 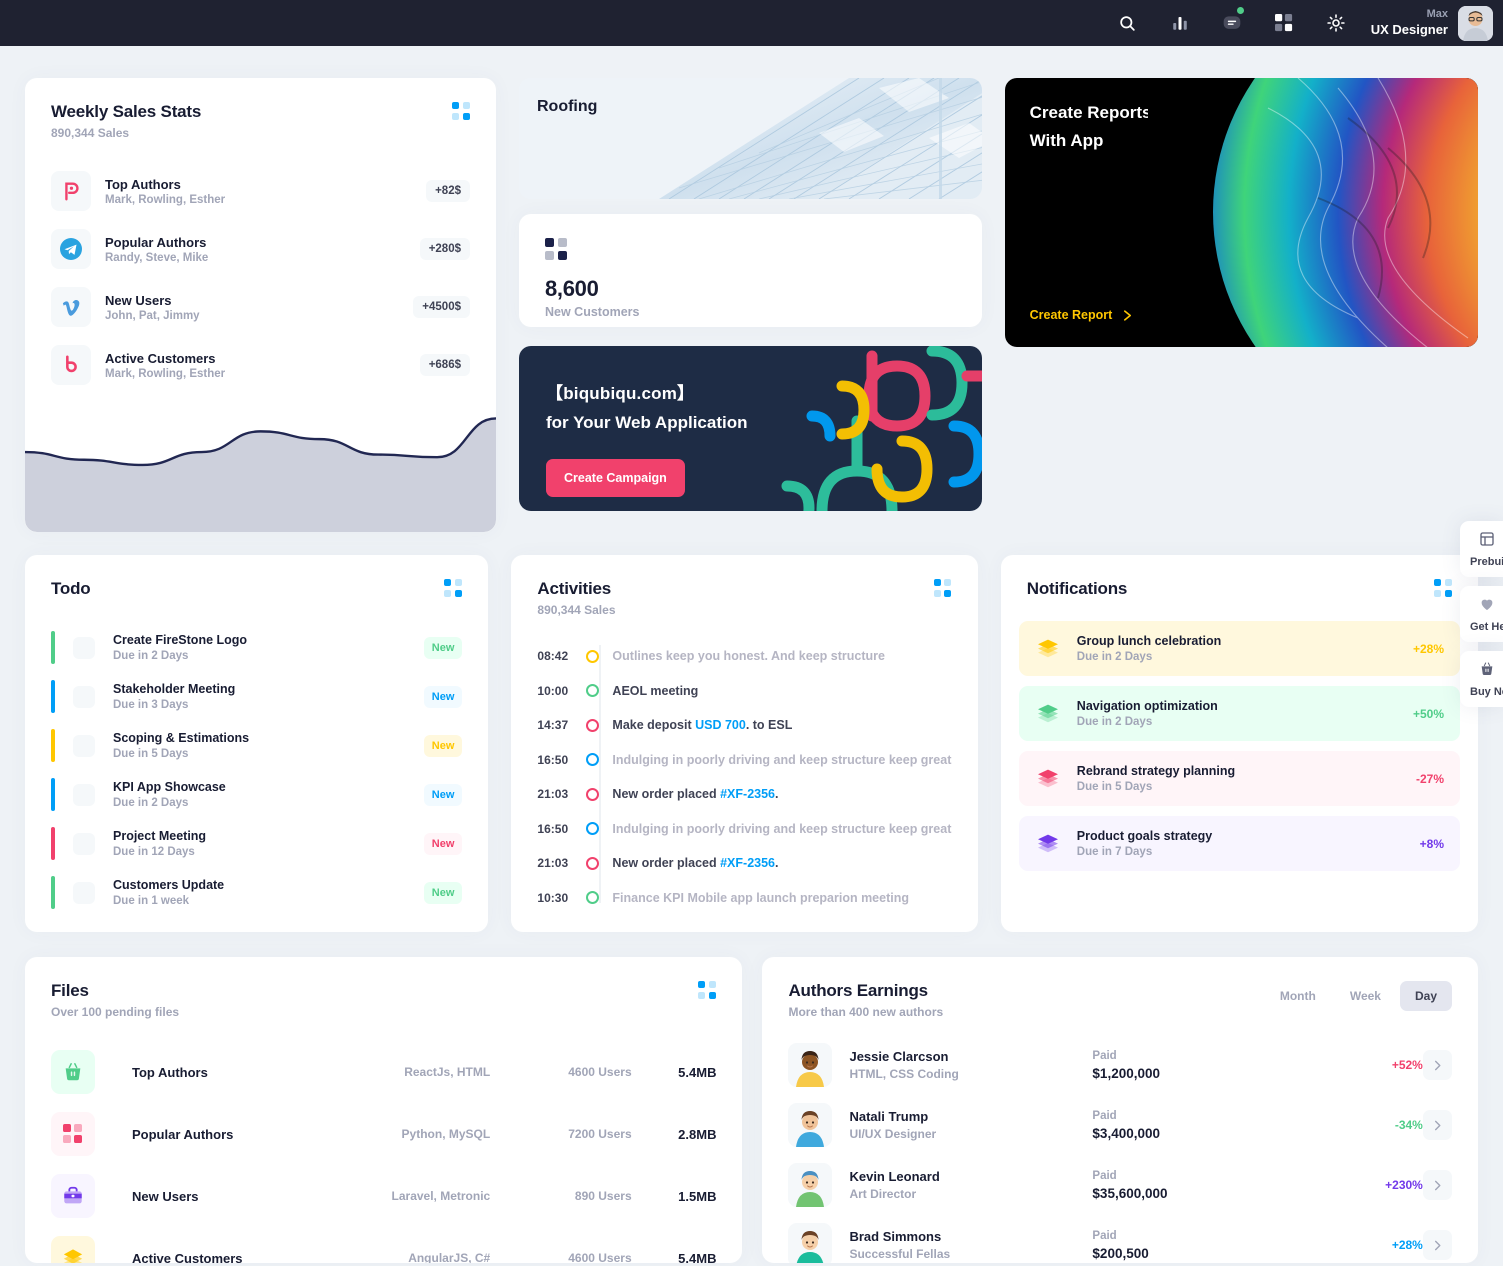 I want to click on author-paid: Paid $3,400,000, so click(x=1204, y=1125).